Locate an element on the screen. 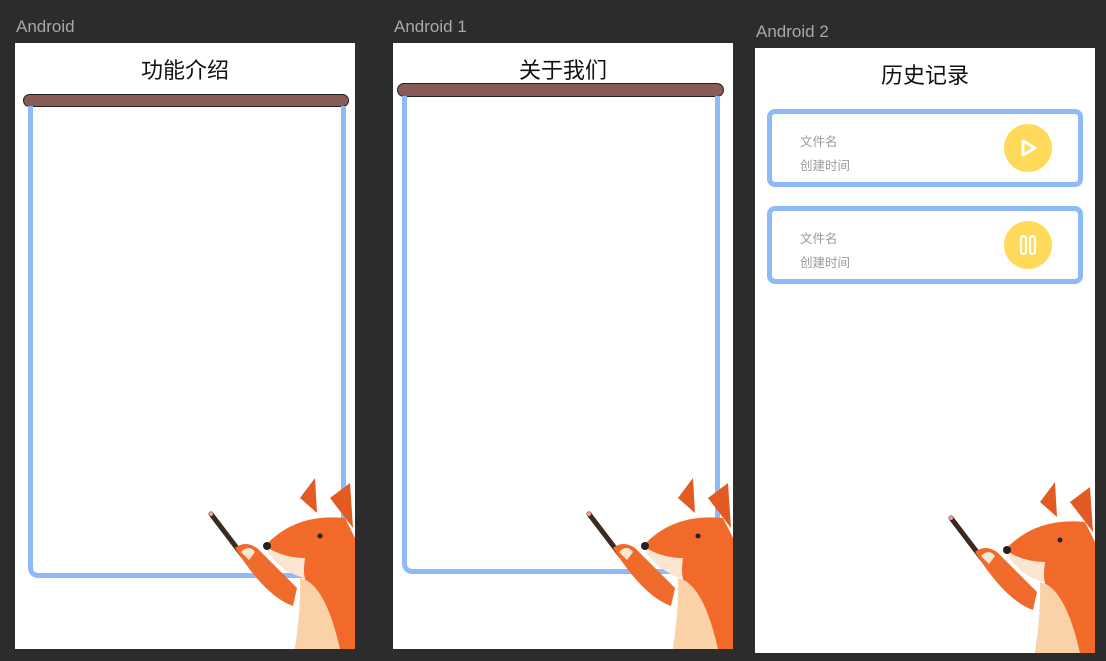 The width and height of the screenshot is (1106, 661). frame-label-android-1: Android 1 is located at coordinates (430, 26).